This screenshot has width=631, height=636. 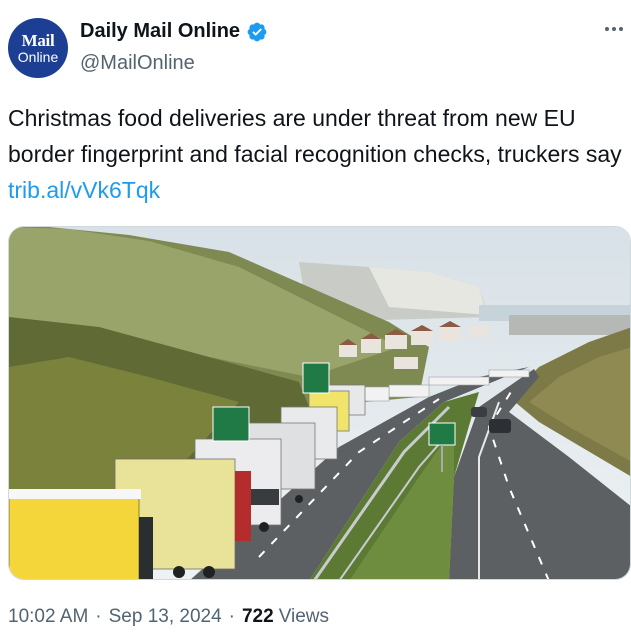 I want to click on tweet-date: Sep 13, 2024, so click(x=165, y=617).